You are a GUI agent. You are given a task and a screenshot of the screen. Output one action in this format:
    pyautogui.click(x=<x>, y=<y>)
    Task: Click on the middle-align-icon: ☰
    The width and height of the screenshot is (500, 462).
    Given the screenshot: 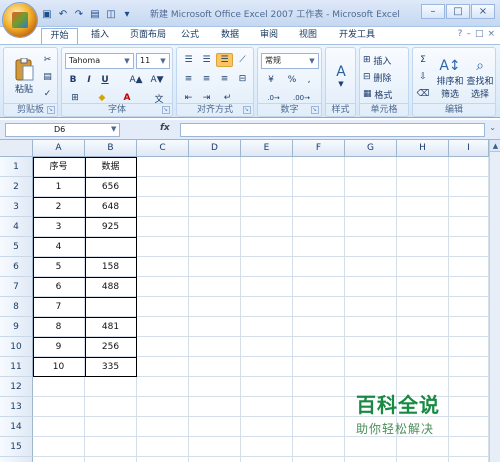 What is the action you would take?
    pyautogui.click(x=206, y=60)
    